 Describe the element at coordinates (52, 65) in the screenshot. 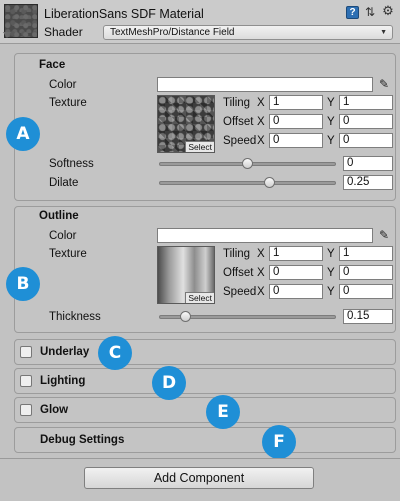

I see `face-section-title: Face` at that location.